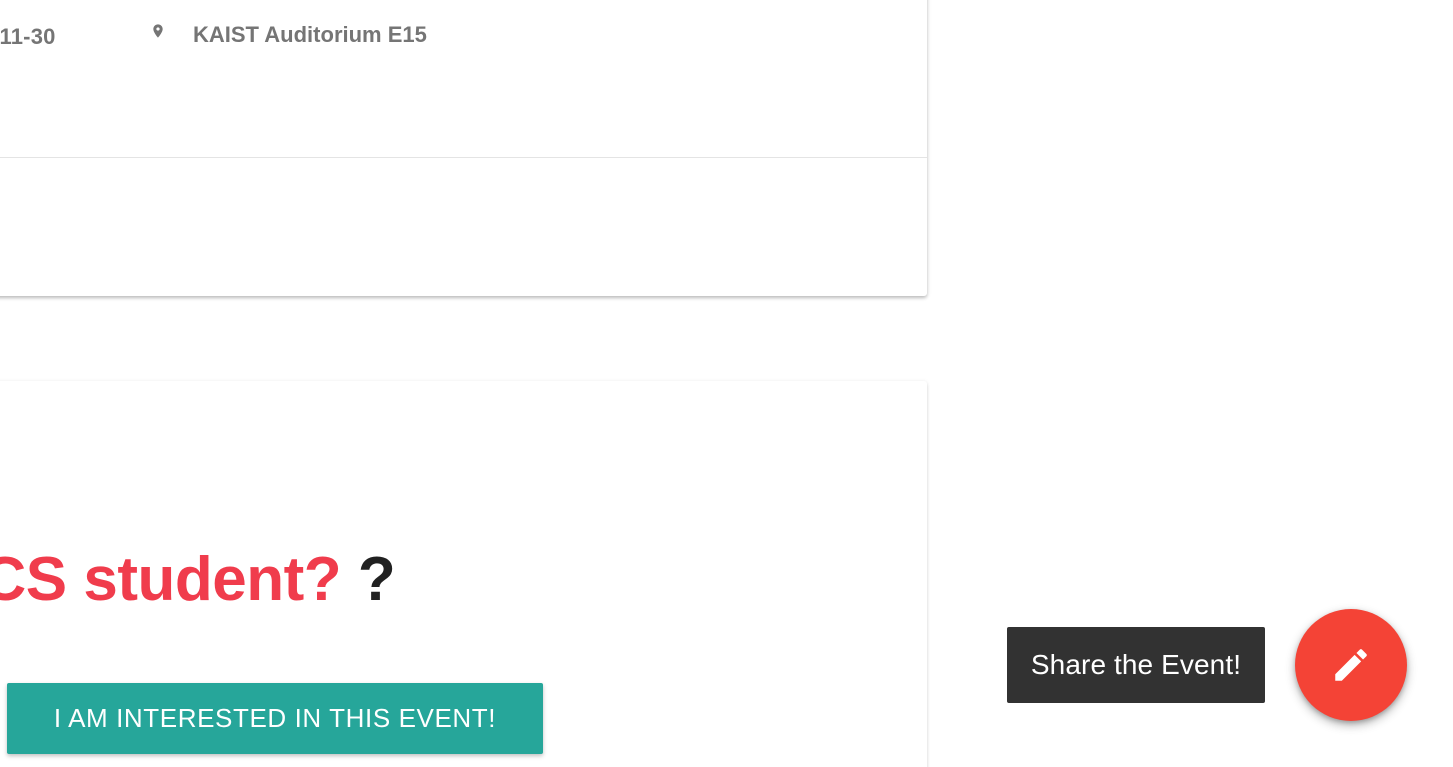 The width and height of the screenshot is (1453, 767). Describe the element at coordinates (158, 31) in the screenshot. I see `map-pin-icon` at that location.